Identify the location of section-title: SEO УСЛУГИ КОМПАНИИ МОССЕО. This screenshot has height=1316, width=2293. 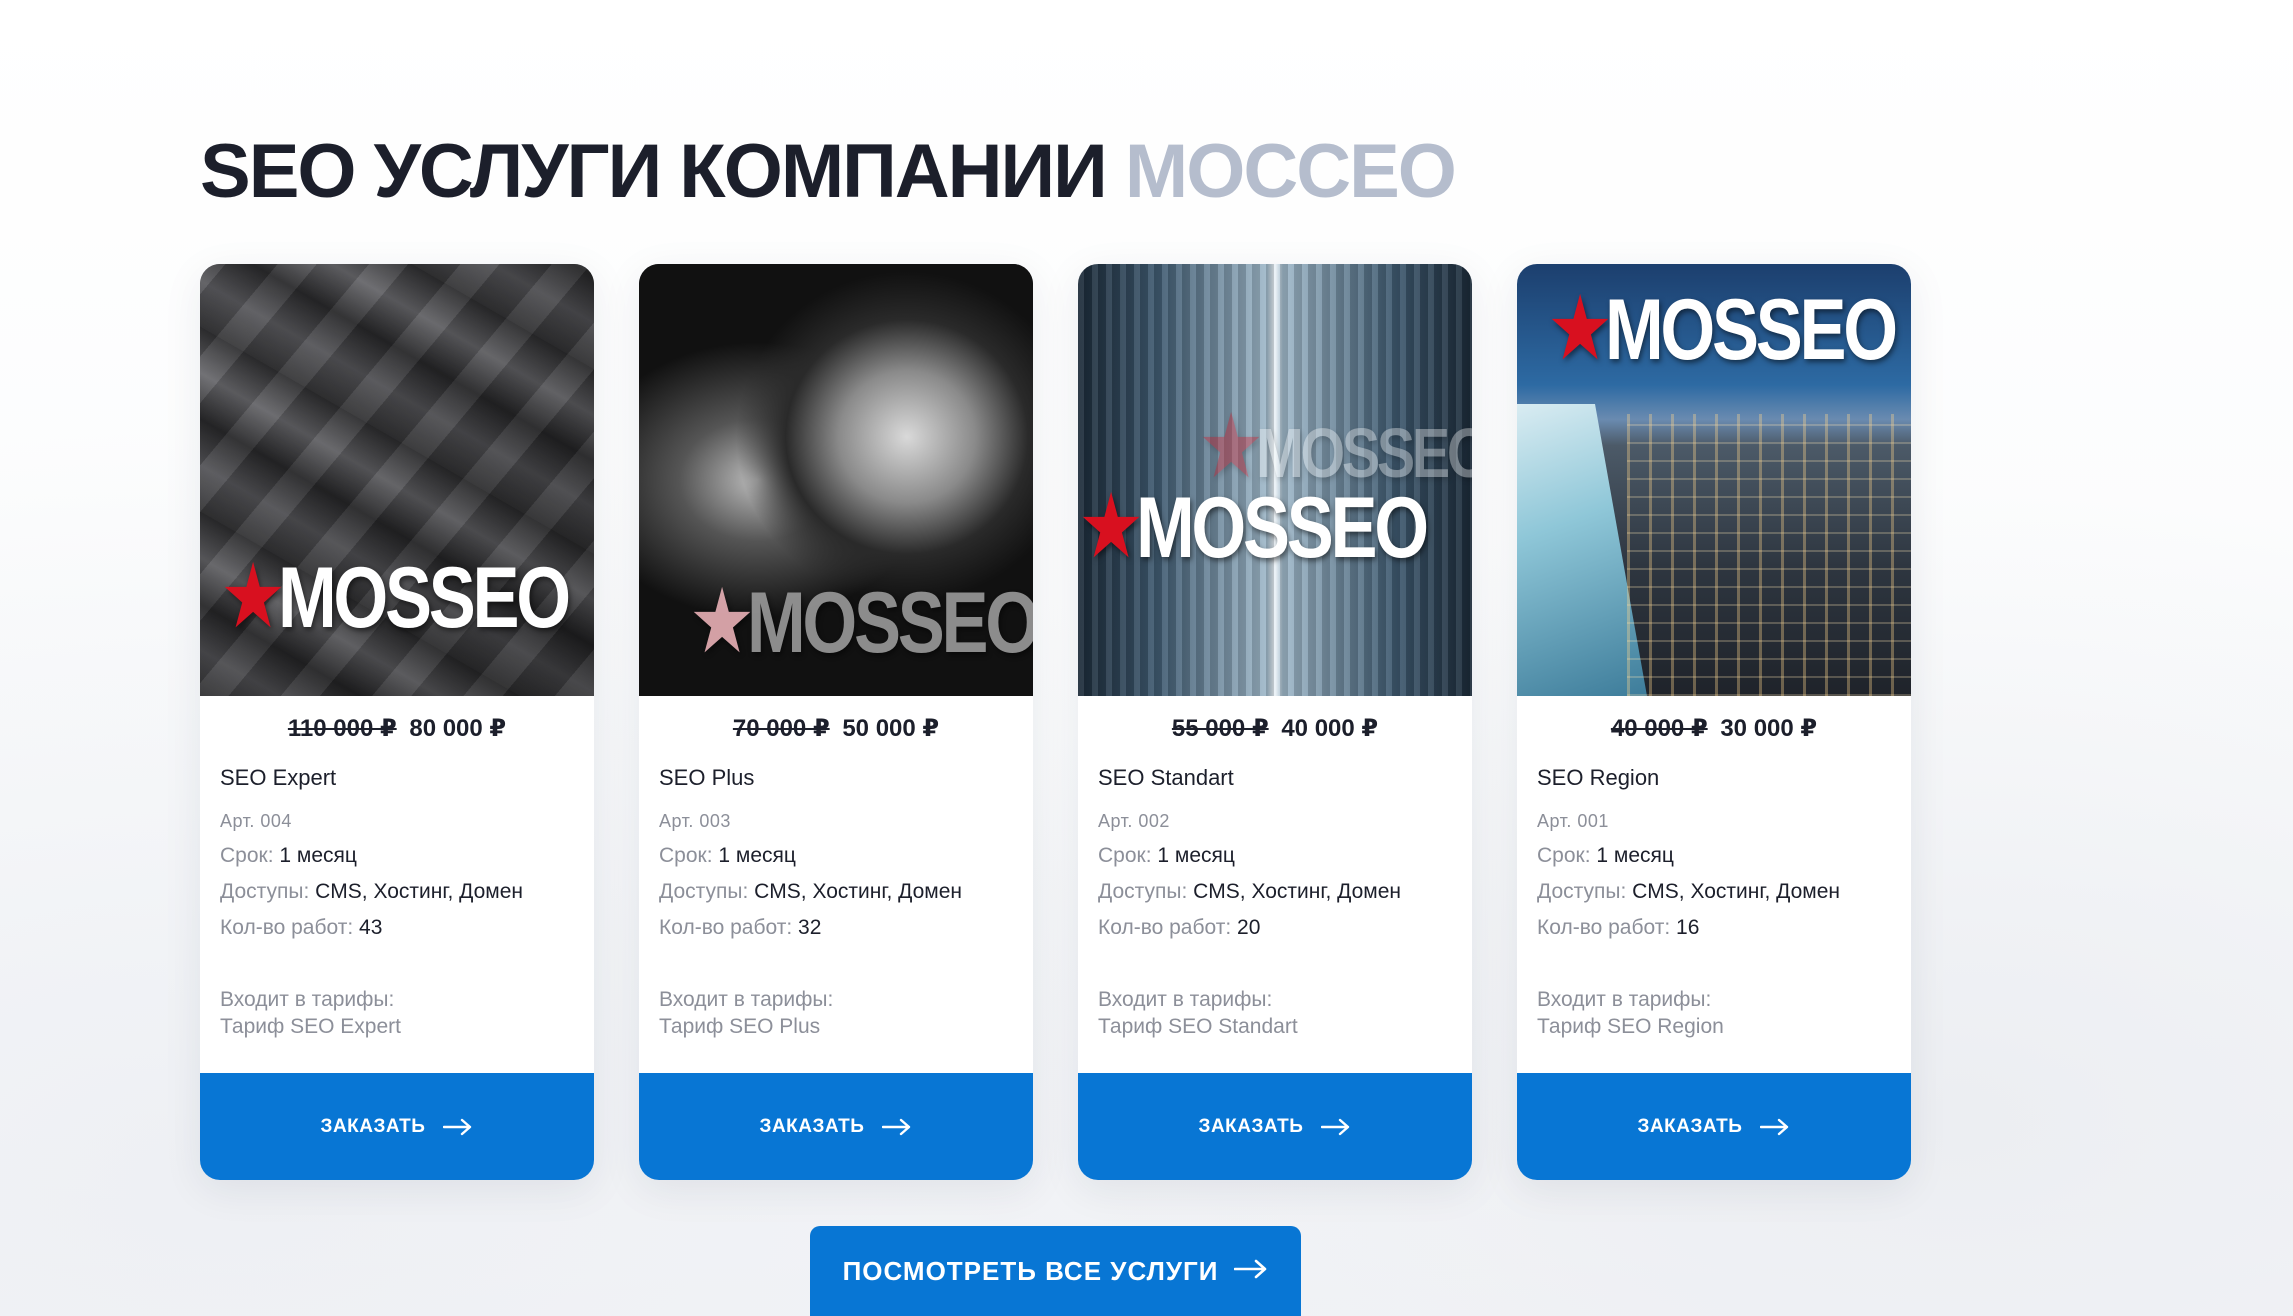
(828, 171).